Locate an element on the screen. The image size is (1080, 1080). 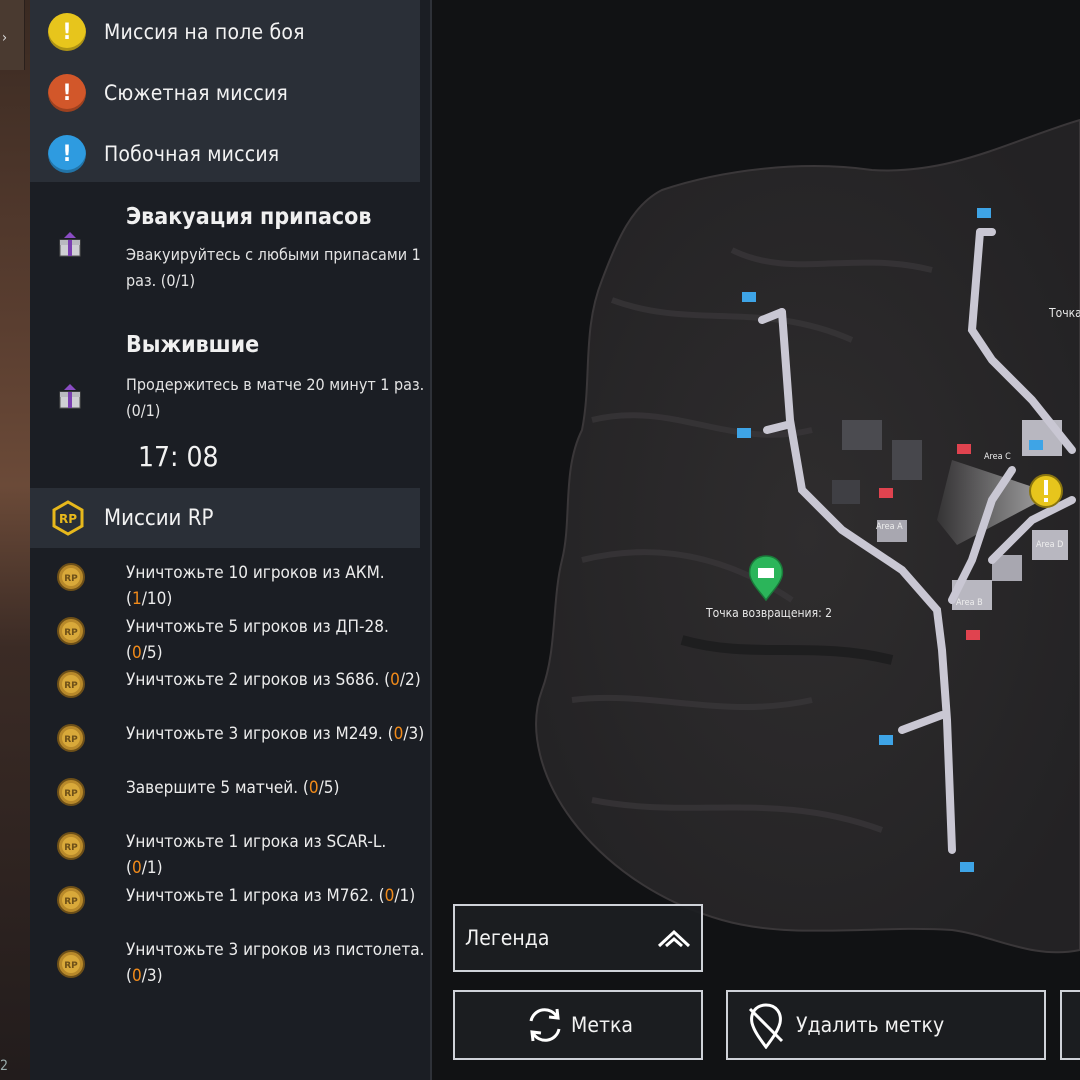
rp-missions-header: RP Миссии RP is located at coordinates (225, 518).